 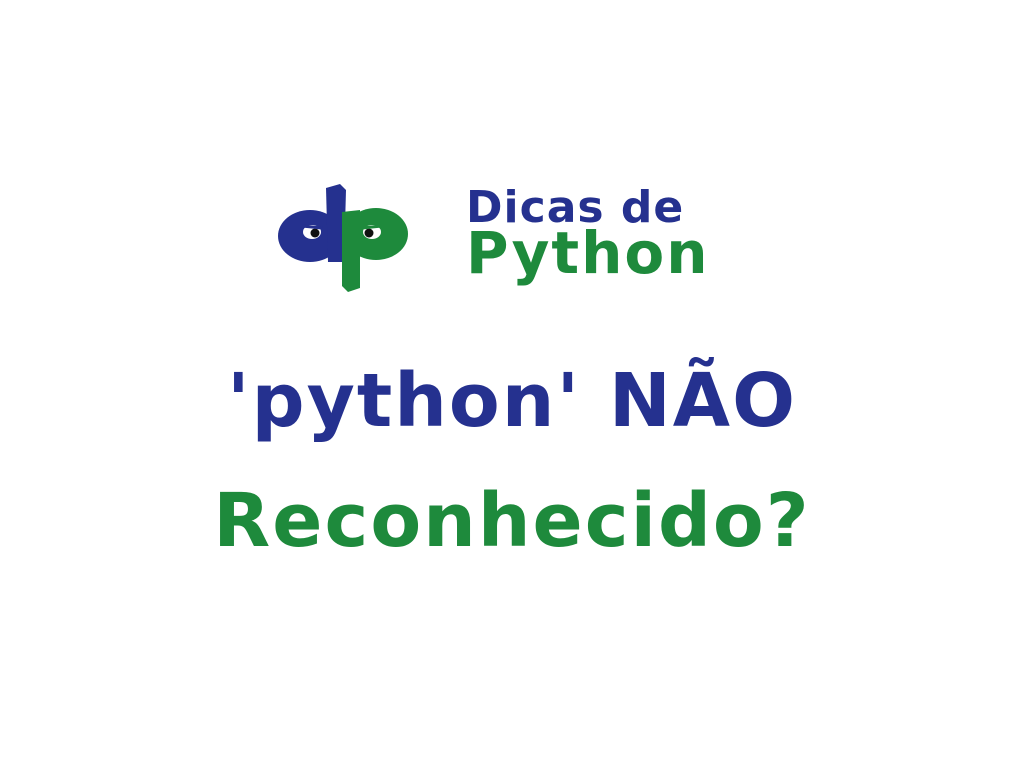 I want to click on logo-d-letter, so click(x=312, y=223).